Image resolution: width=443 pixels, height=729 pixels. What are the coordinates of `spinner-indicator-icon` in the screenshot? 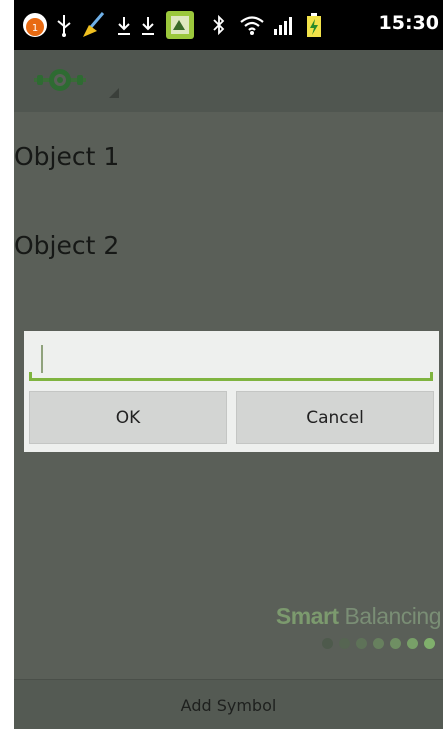 It's located at (114, 93).